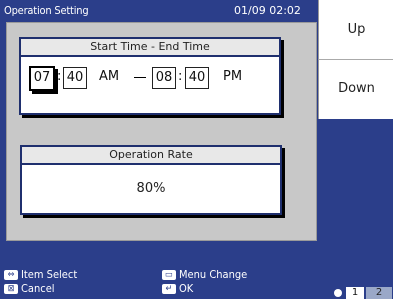  What do you see at coordinates (233, 76) in the screenshot?
I see `end-ampm: PM` at bounding box center [233, 76].